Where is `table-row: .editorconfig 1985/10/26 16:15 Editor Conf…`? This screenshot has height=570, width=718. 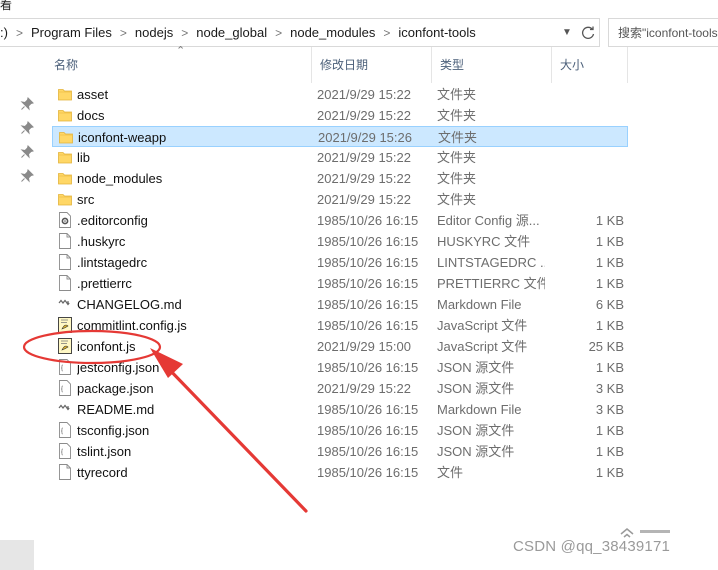 table-row: .editorconfig 1985/10/26 16:15 Editor Conf… is located at coordinates (340, 220).